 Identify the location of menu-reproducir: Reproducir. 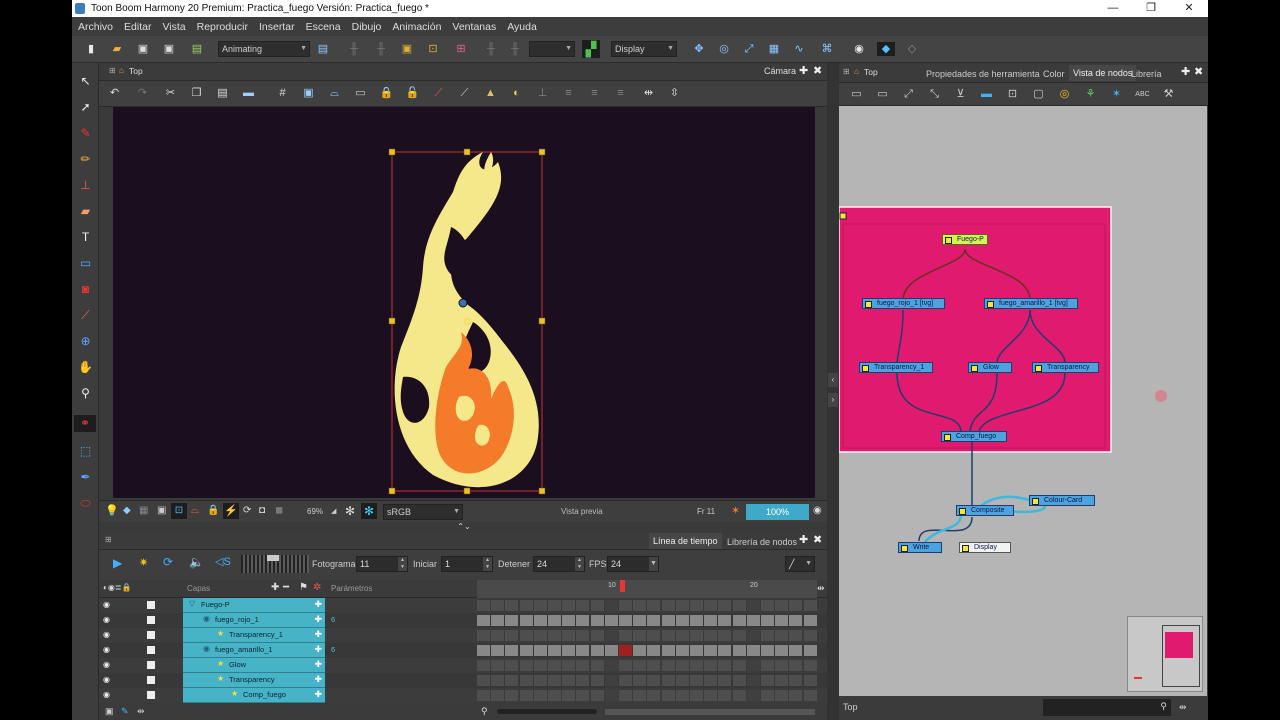
(222, 27).